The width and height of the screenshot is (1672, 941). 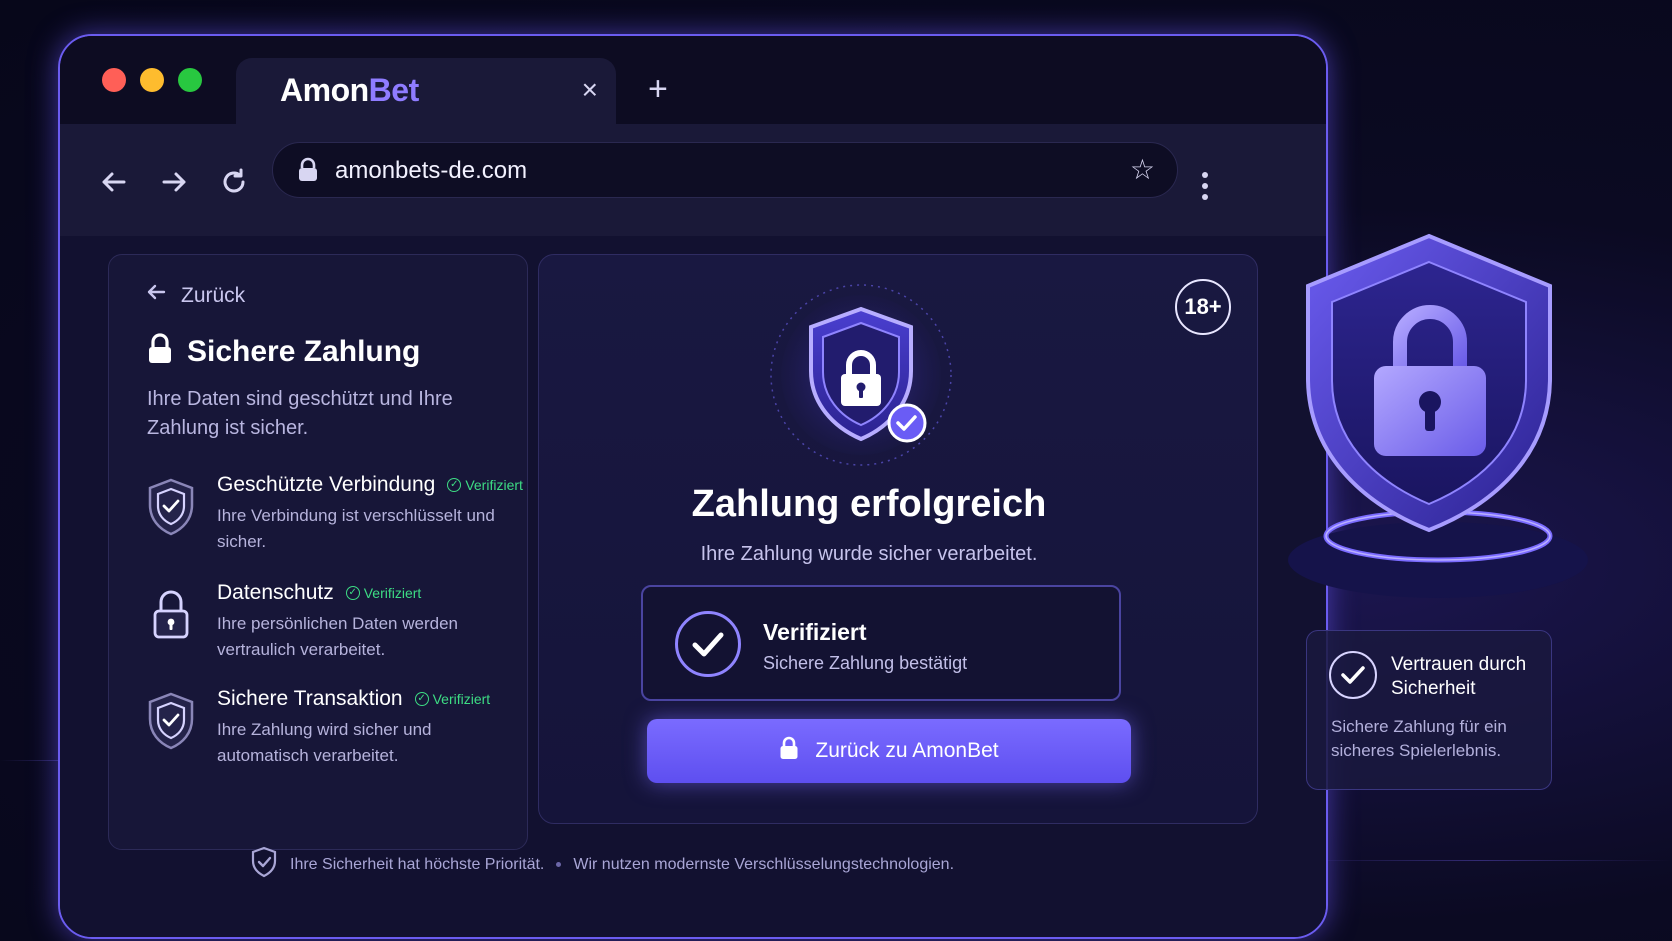 What do you see at coordinates (869, 504) in the screenshot?
I see `payment-success-title: Zahlung erfolgreich` at bounding box center [869, 504].